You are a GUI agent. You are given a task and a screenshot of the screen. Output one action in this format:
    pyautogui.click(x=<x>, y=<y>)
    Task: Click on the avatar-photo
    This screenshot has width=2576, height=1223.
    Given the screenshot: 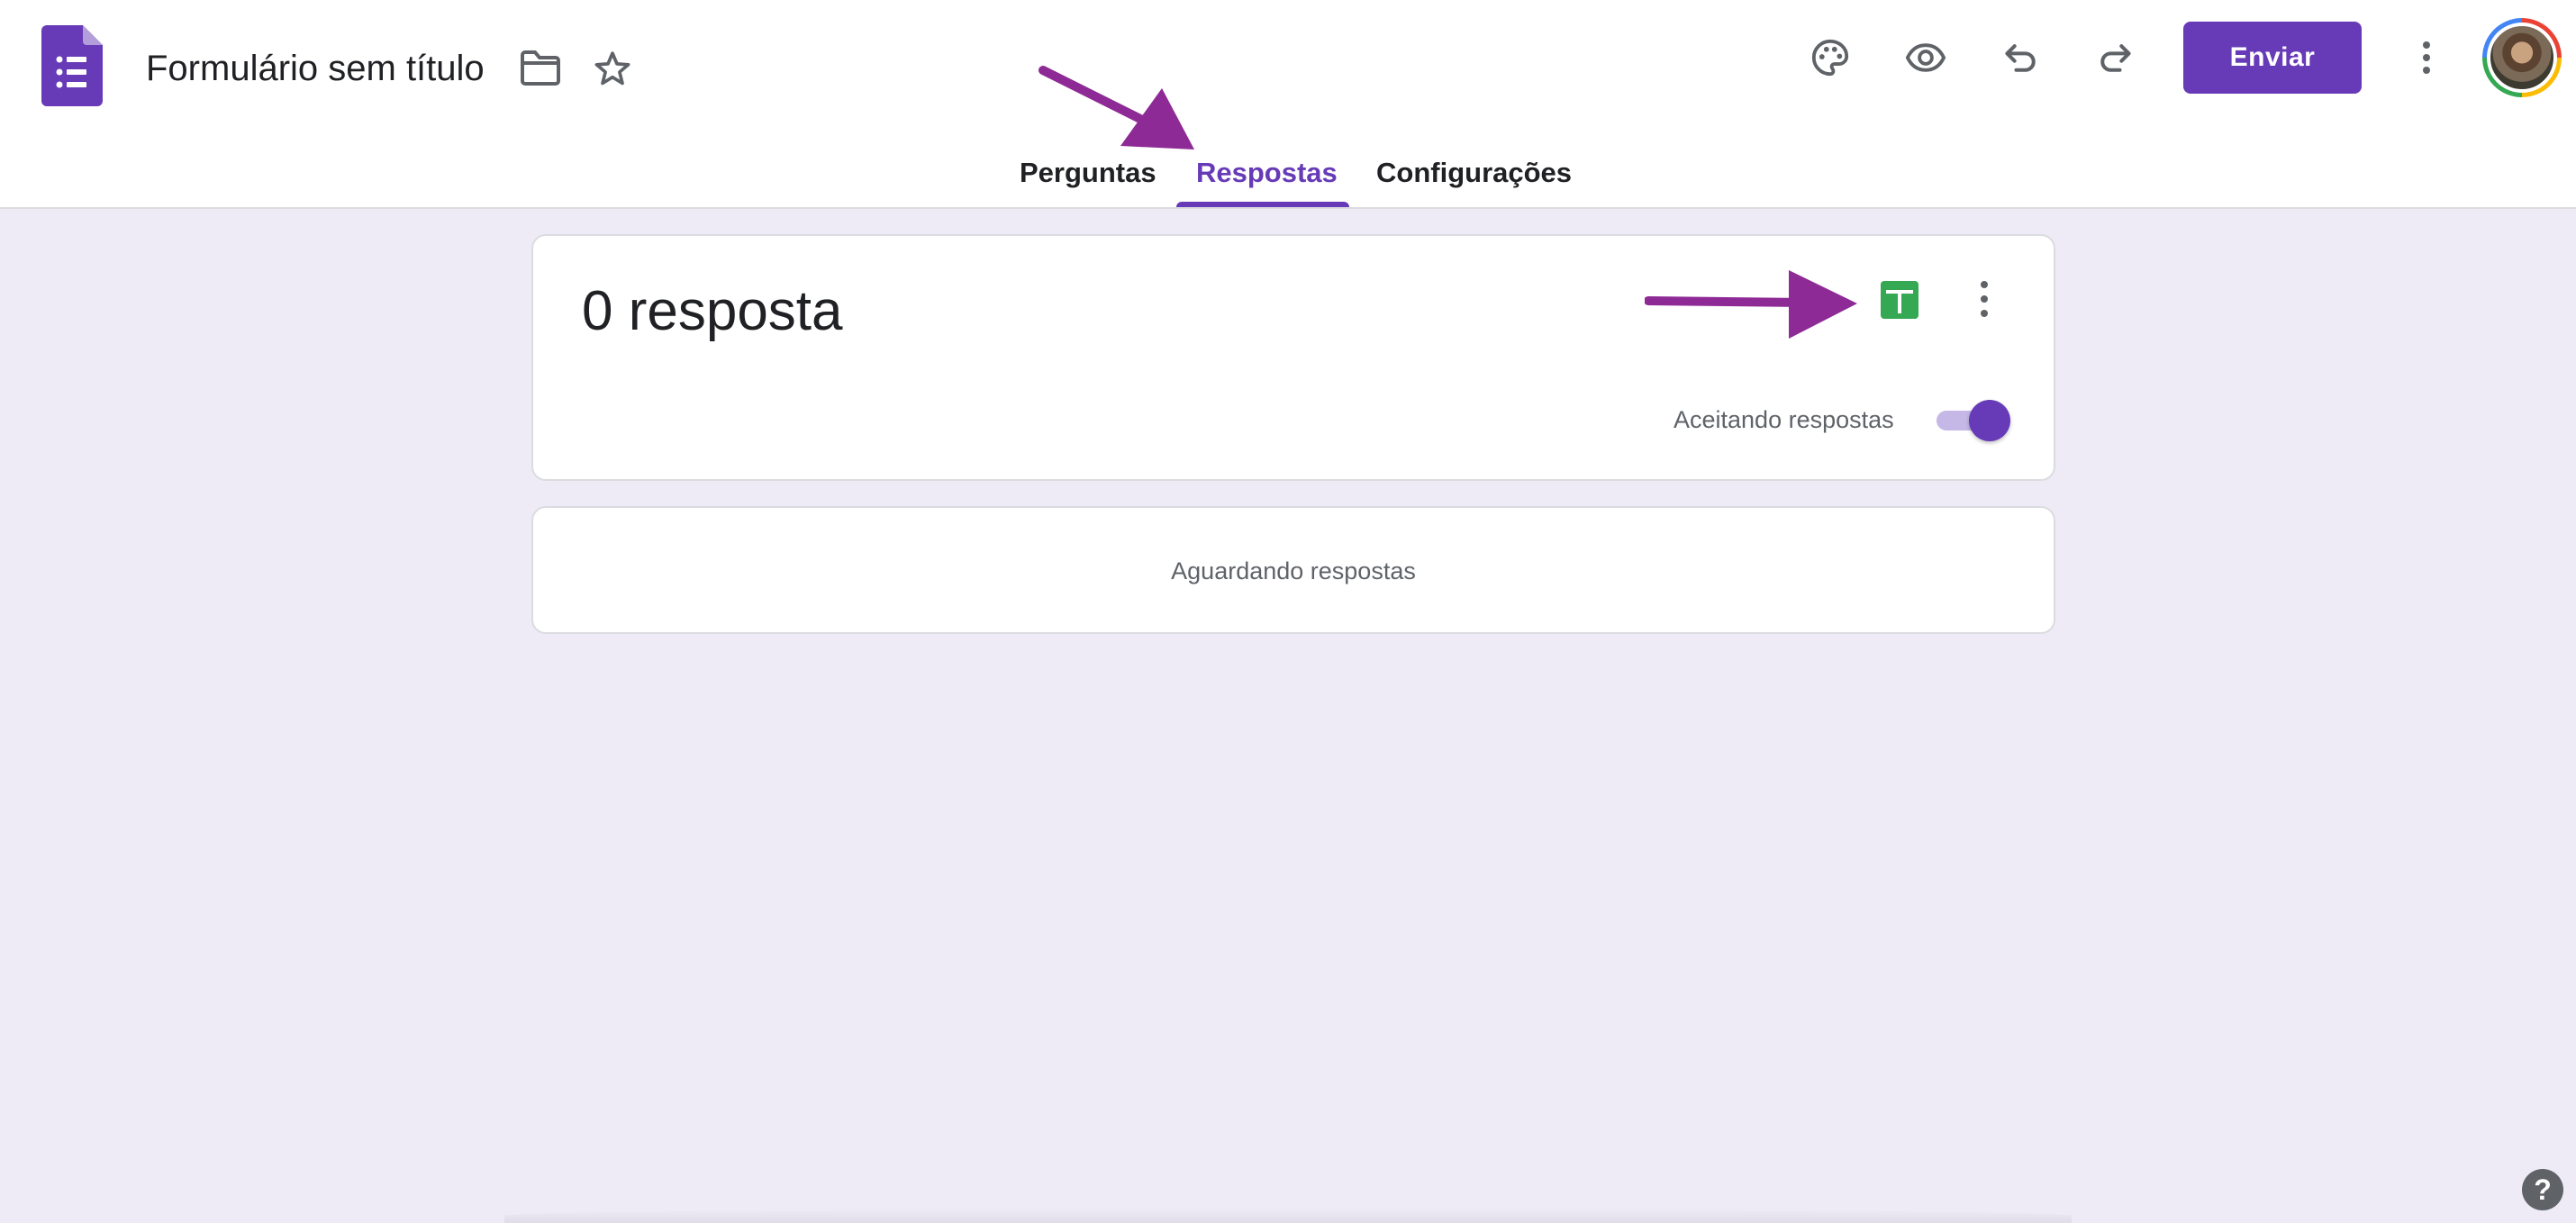 What is the action you would take?
    pyautogui.click(x=2522, y=58)
    